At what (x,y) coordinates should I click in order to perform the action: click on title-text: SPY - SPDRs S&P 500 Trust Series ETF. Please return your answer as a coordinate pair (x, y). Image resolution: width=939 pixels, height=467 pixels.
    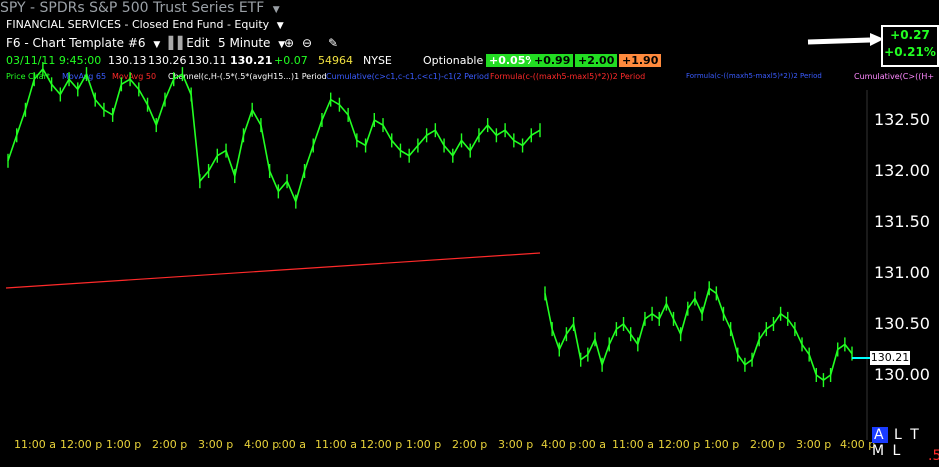
    Looking at the image, I should click on (132, 8).